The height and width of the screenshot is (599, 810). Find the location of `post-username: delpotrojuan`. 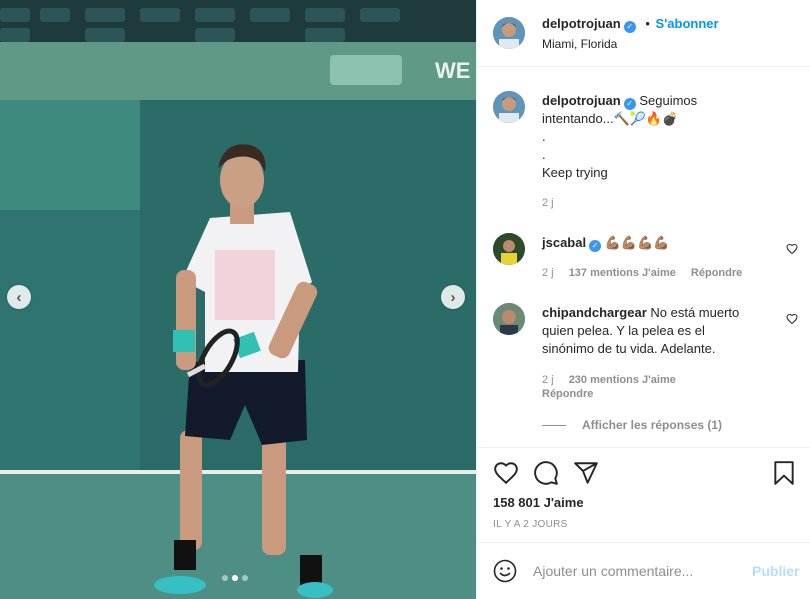

post-username: delpotrojuan is located at coordinates (581, 23).